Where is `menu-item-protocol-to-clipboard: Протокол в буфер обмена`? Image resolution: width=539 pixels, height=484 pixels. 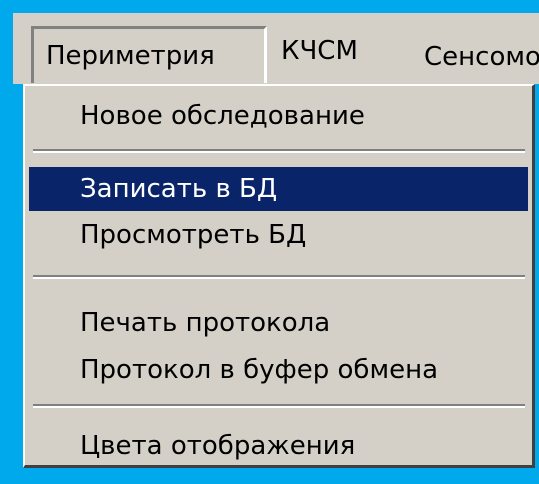
menu-item-protocol-to-clipboard: Протокол в буфер обмена is located at coordinates (278, 370).